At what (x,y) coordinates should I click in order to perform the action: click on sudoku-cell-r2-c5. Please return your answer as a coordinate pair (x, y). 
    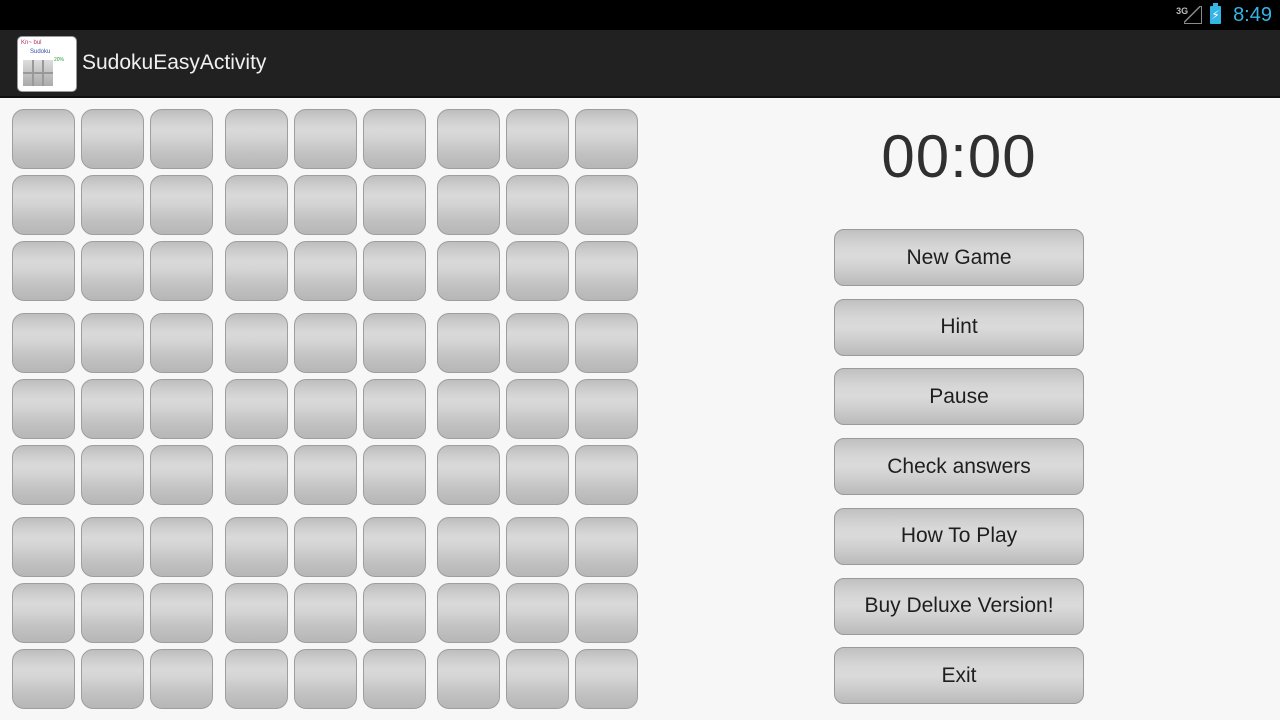
    Looking at the image, I should click on (325, 205).